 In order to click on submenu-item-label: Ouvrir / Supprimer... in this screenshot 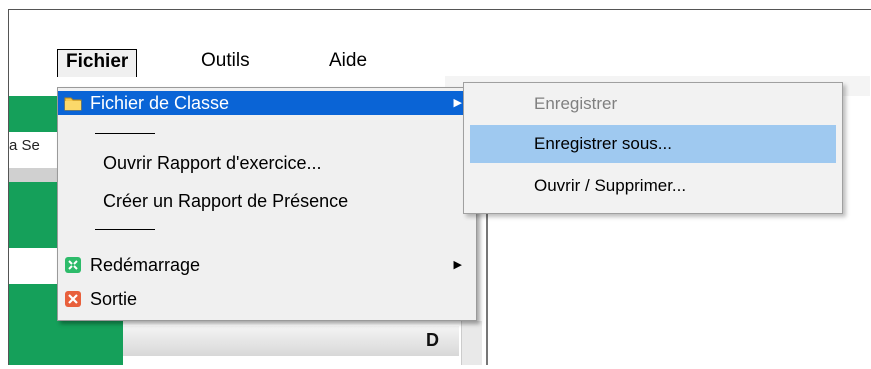, I will do `click(610, 185)`.